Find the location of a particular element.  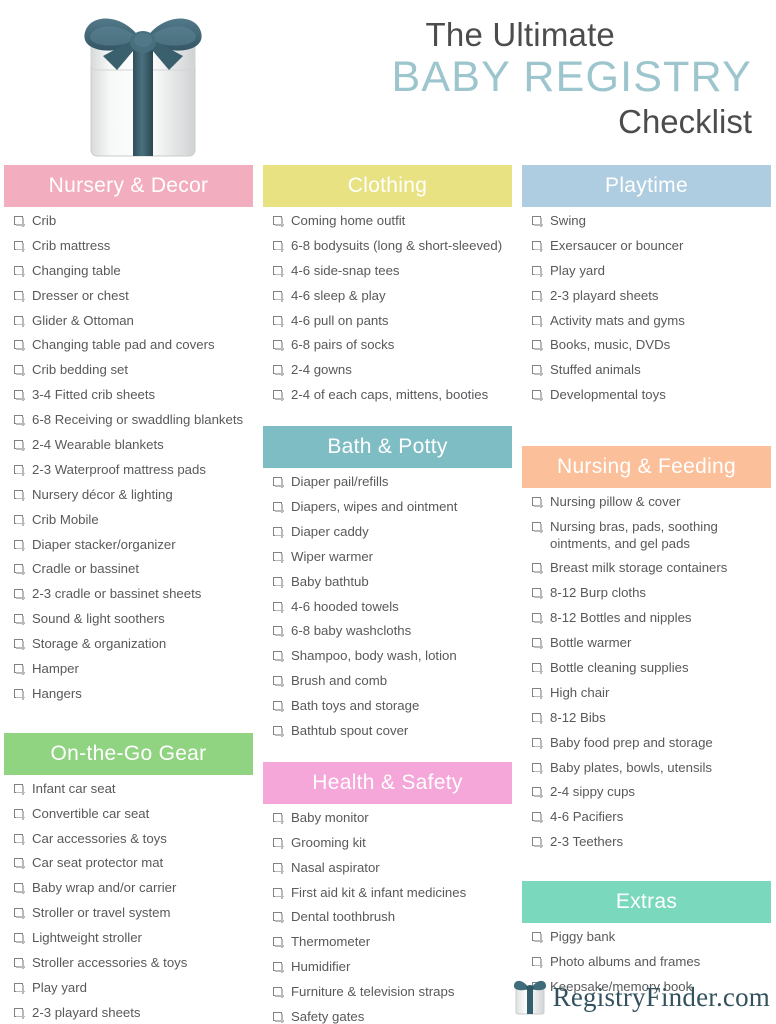

checklist-item: Baby plates, bowls, utensils is located at coordinates (651, 768).